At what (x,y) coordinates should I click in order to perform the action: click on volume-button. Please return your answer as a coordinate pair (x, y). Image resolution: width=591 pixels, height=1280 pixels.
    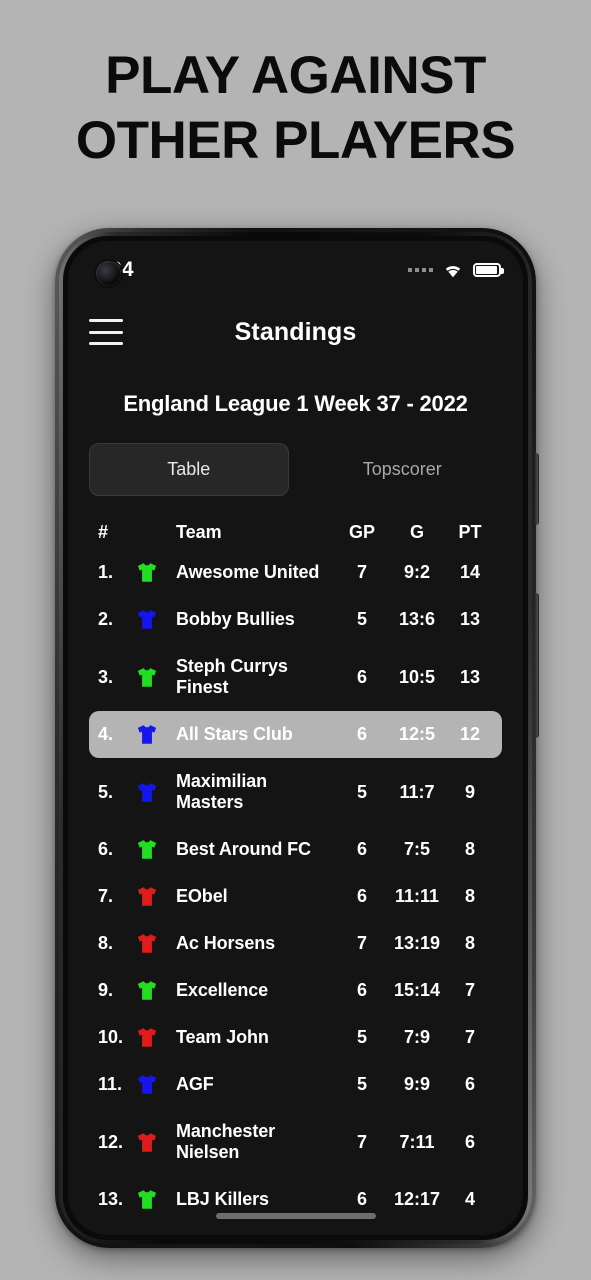
    Looking at the image, I should click on (537, 489).